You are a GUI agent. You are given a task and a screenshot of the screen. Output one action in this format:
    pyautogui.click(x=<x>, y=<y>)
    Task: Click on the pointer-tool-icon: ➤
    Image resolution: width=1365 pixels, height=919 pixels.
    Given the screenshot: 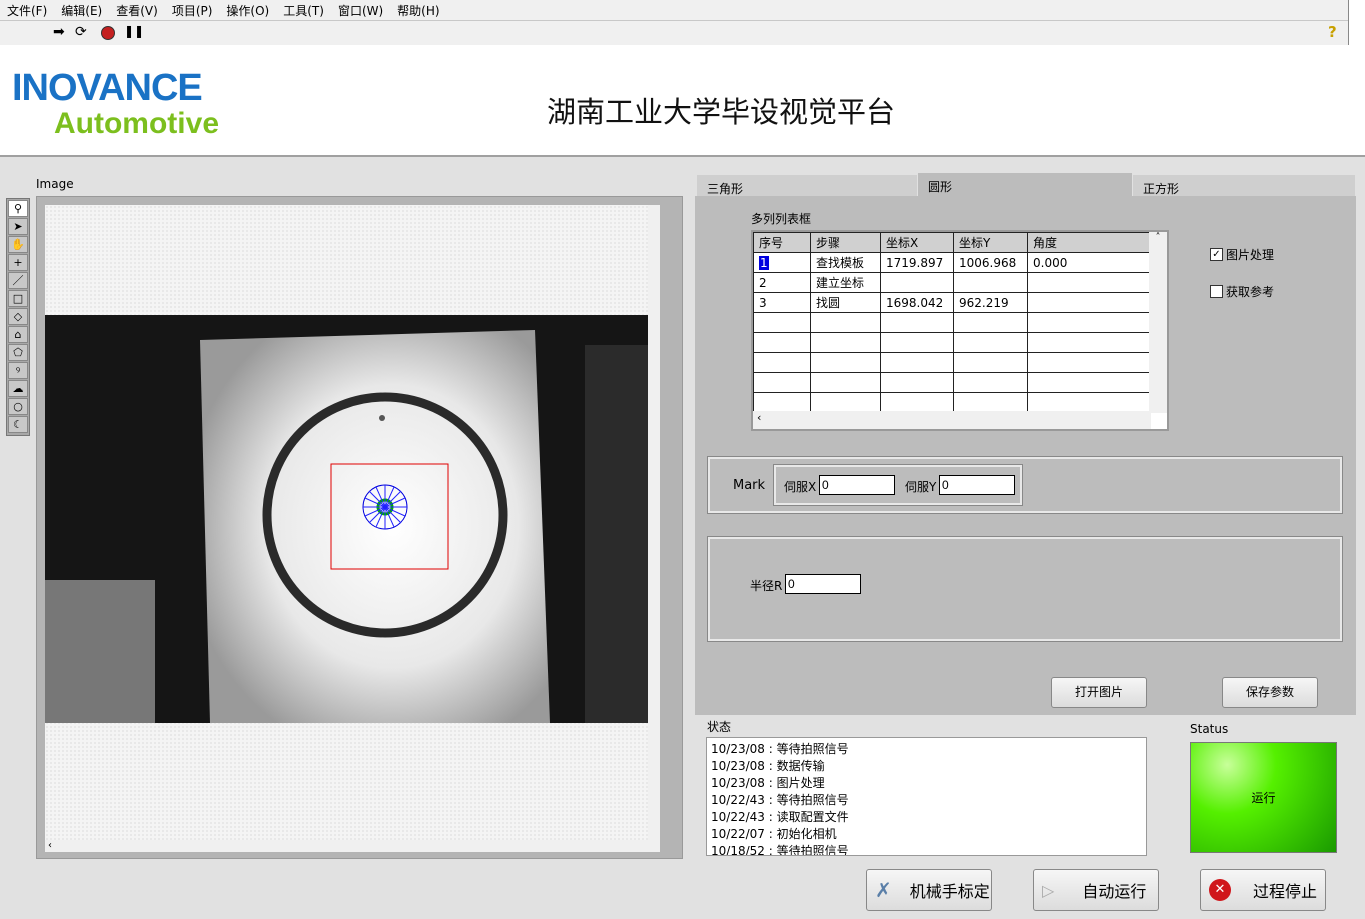 What is the action you would take?
    pyautogui.click(x=18, y=226)
    